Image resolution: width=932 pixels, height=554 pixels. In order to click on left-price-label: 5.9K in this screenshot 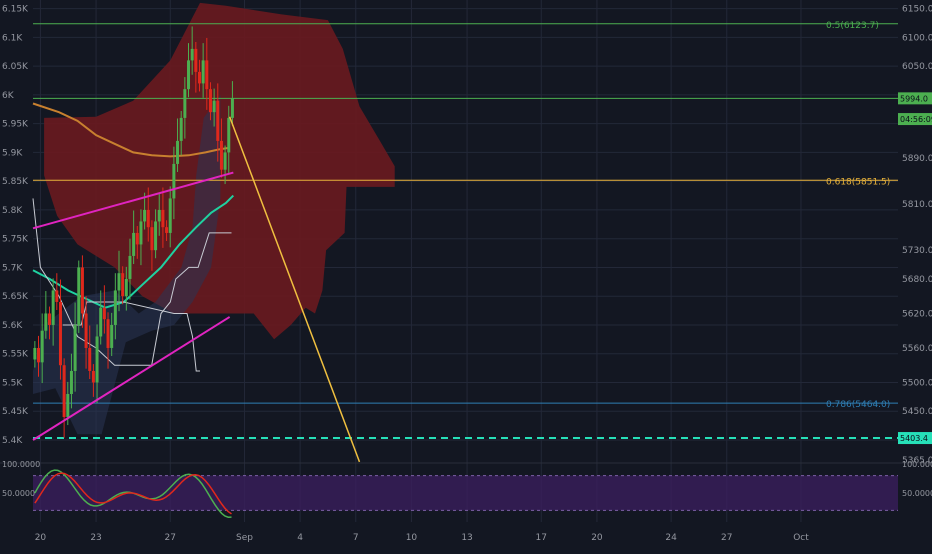, I will do `click(12, 153)`.